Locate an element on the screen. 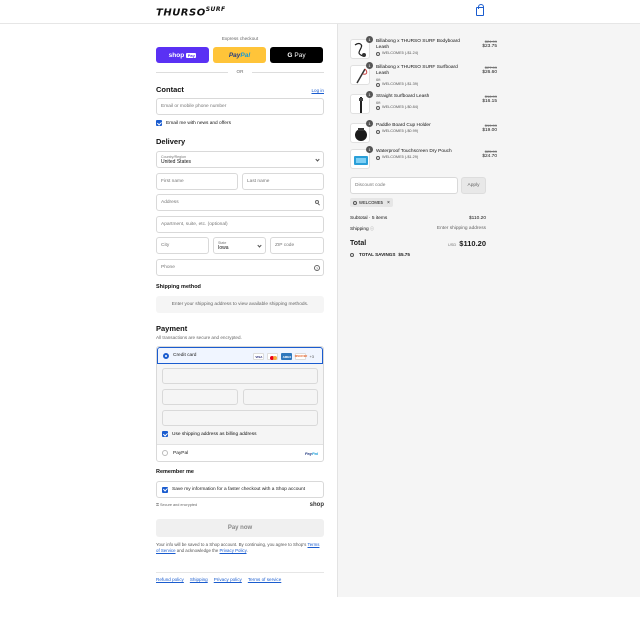 This screenshot has height=623, width=640. shop-pay-button: shop Pay is located at coordinates (182, 55).